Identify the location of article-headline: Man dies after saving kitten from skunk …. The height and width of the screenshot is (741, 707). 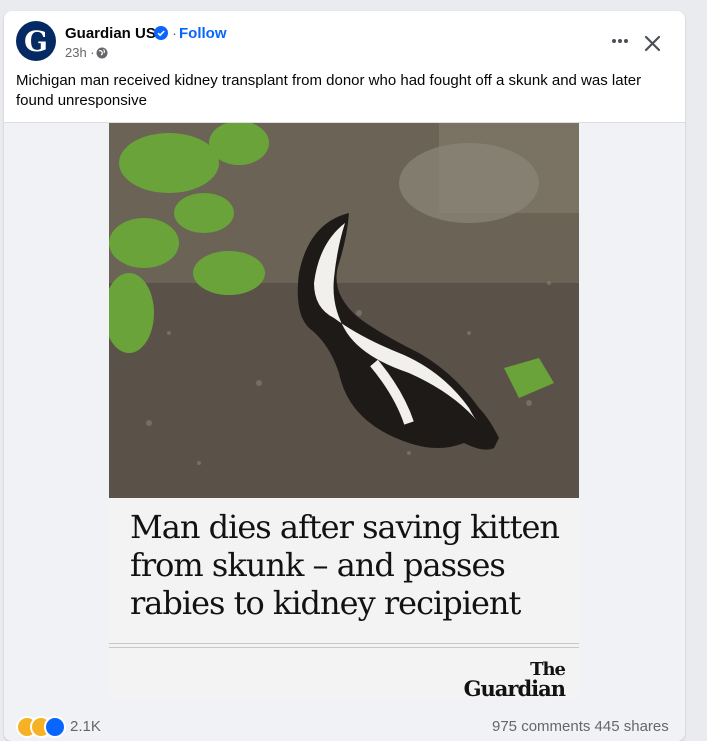
(345, 565).